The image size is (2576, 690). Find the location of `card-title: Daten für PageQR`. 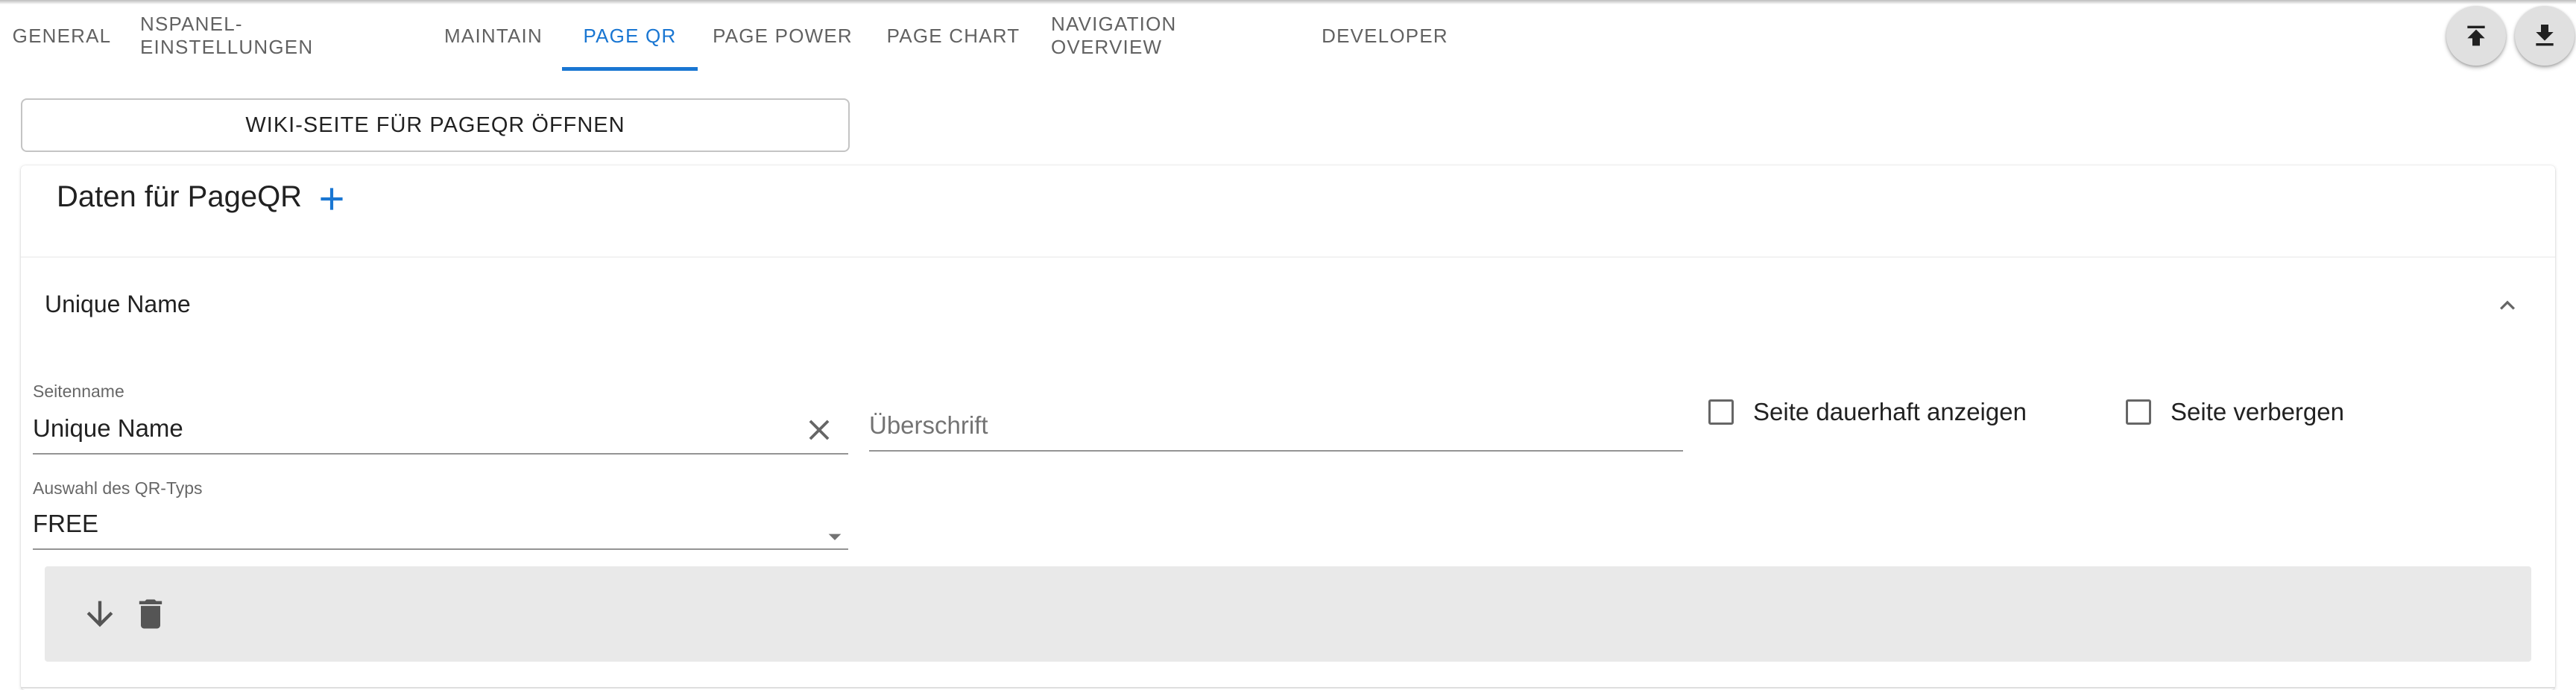

card-title: Daten für PageQR is located at coordinates (180, 197).